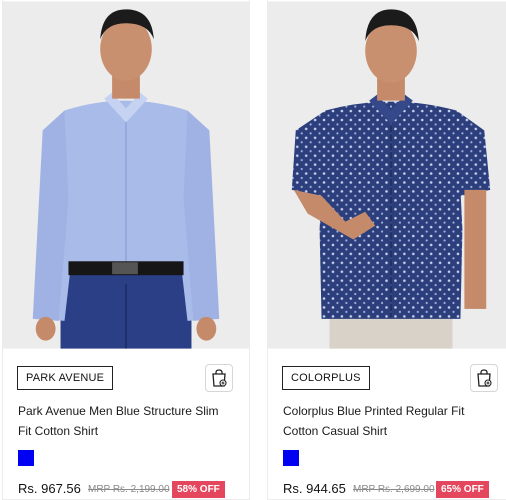  Describe the element at coordinates (314, 488) in the screenshot. I see `sale-price: Rs. 944.65` at that location.